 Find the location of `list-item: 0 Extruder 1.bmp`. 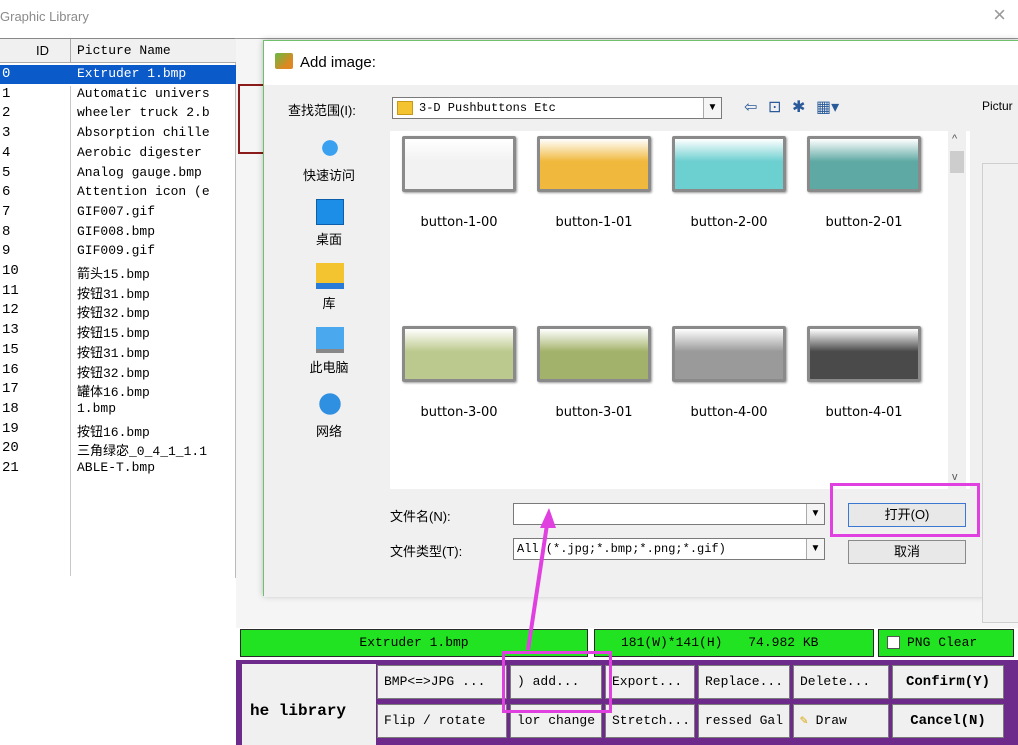

list-item: 0 Extruder 1.bmp is located at coordinates (118, 74).